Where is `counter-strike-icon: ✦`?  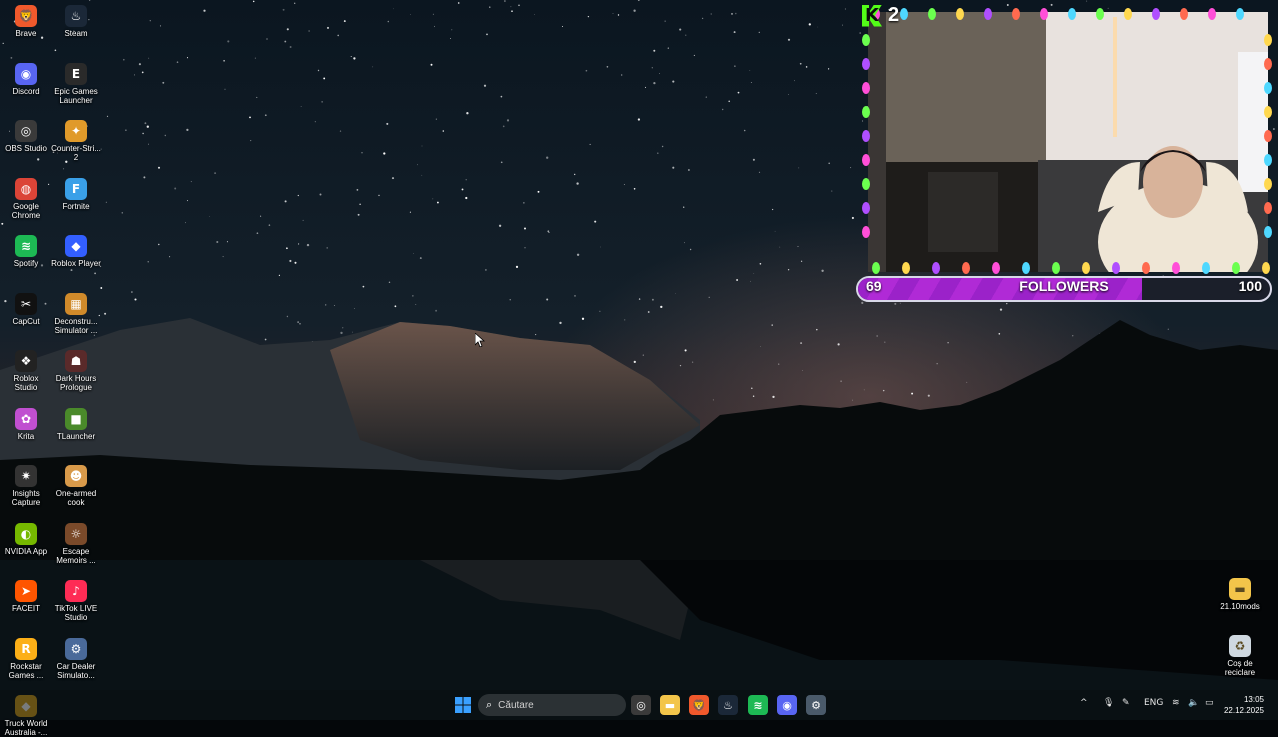
counter-strike-icon: ✦ is located at coordinates (76, 131).